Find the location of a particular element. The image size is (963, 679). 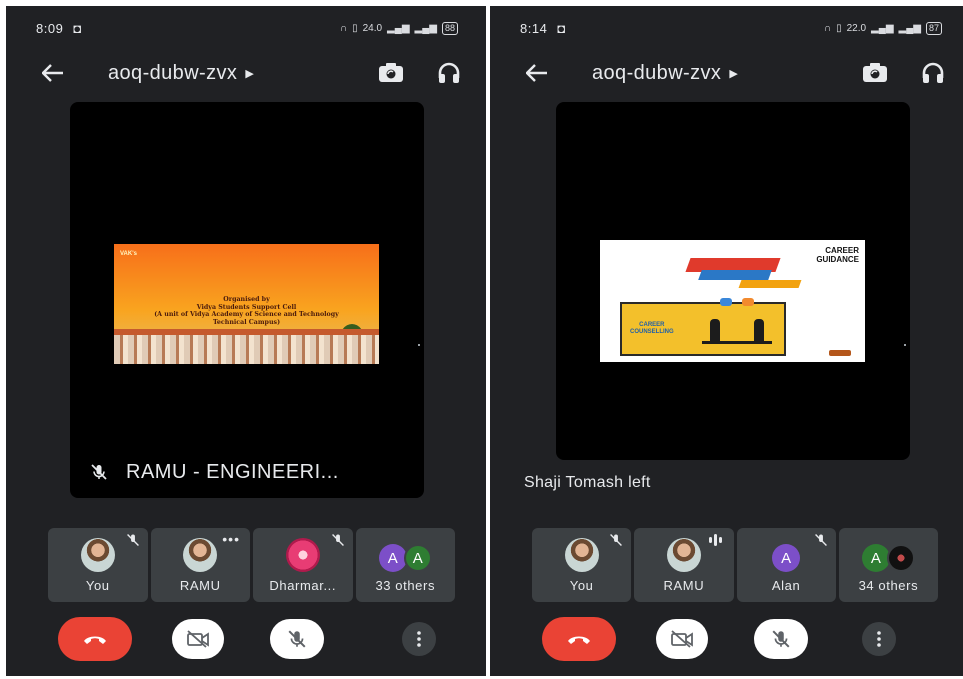

vibrate-icon: ▯ is located at coordinates (355, 28).